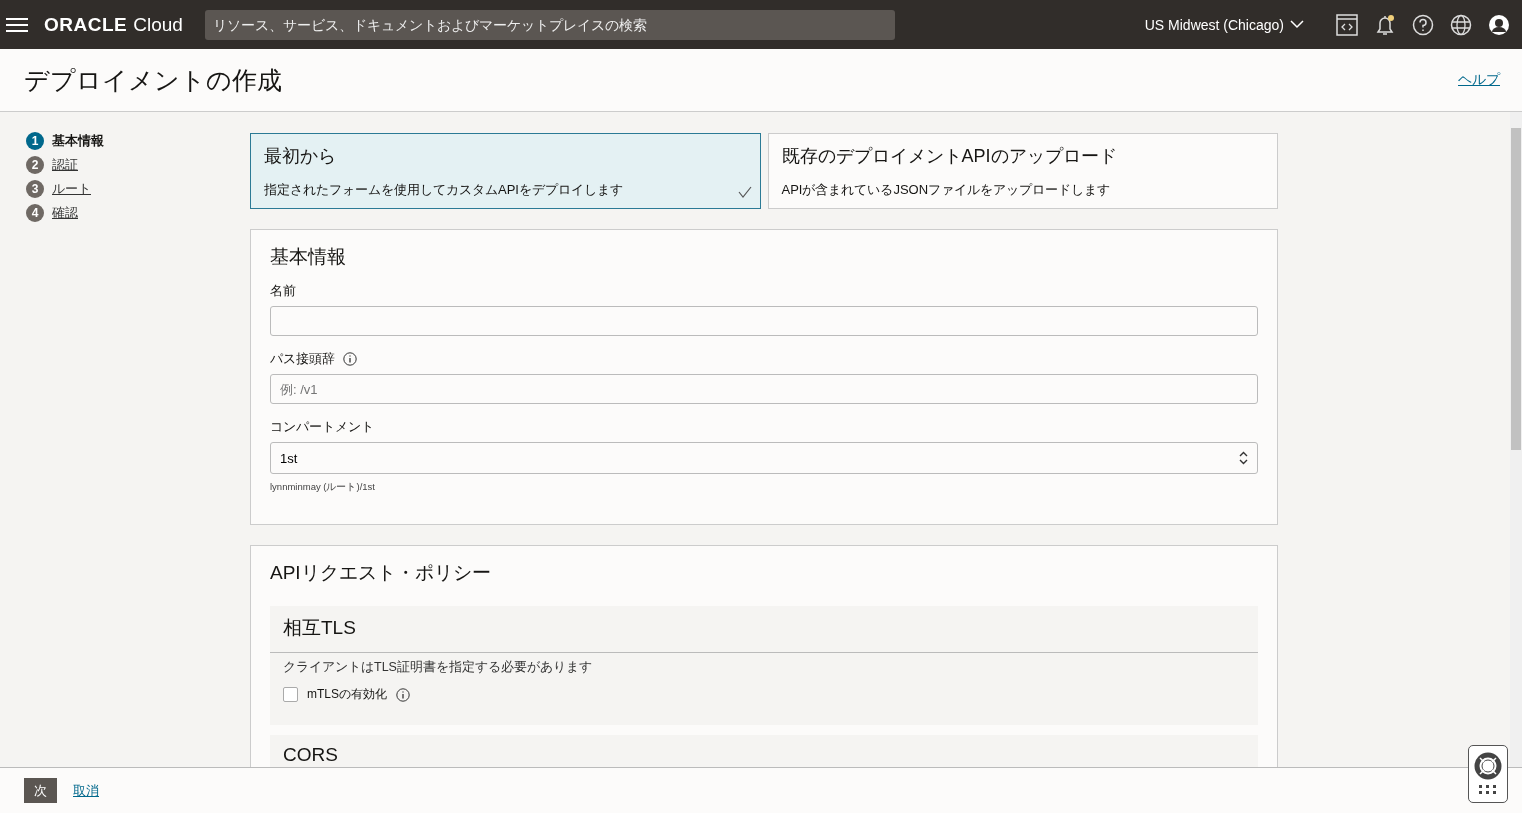  I want to click on brand-suffix: Cloud, so click(158, 24).